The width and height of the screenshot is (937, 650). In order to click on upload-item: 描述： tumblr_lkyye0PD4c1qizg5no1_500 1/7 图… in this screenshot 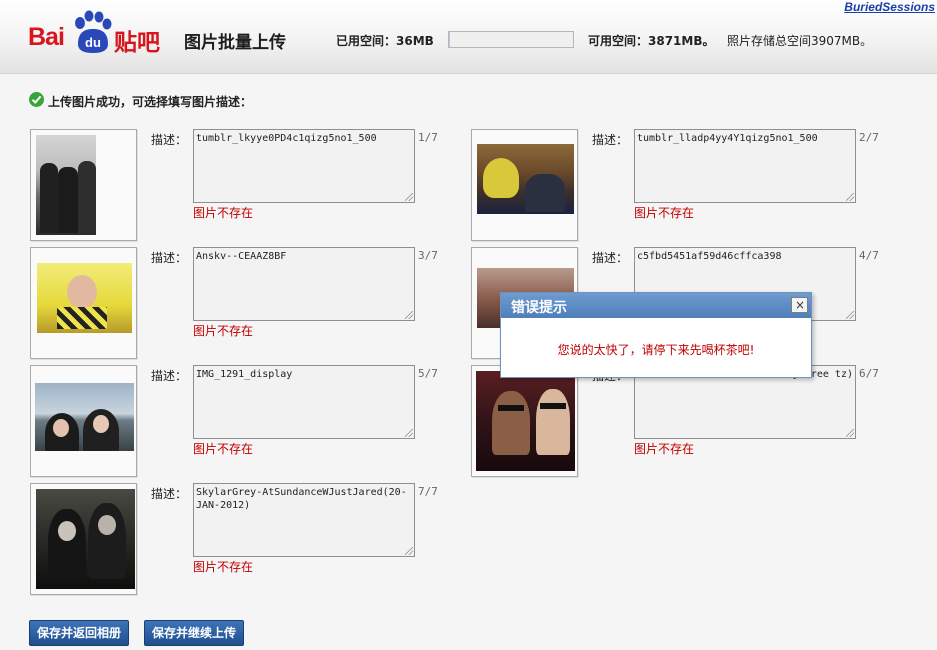, I will do `click(250, 185)`.